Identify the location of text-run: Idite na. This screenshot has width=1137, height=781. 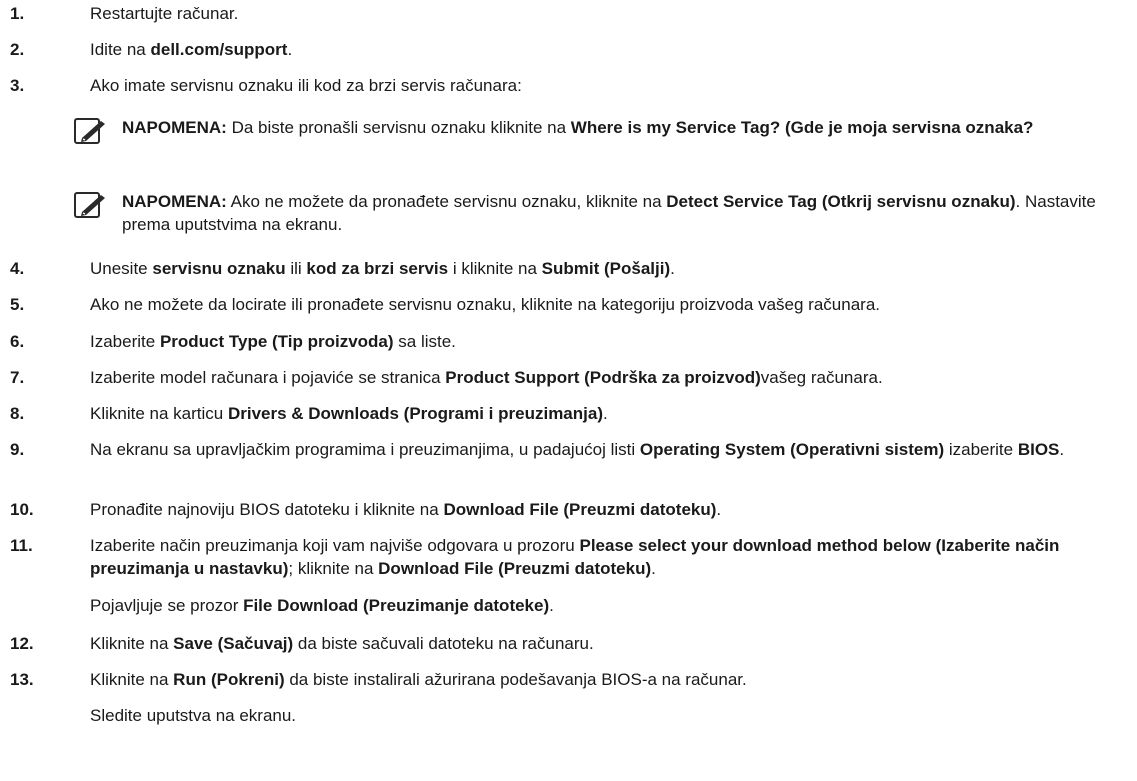
(120, 49).